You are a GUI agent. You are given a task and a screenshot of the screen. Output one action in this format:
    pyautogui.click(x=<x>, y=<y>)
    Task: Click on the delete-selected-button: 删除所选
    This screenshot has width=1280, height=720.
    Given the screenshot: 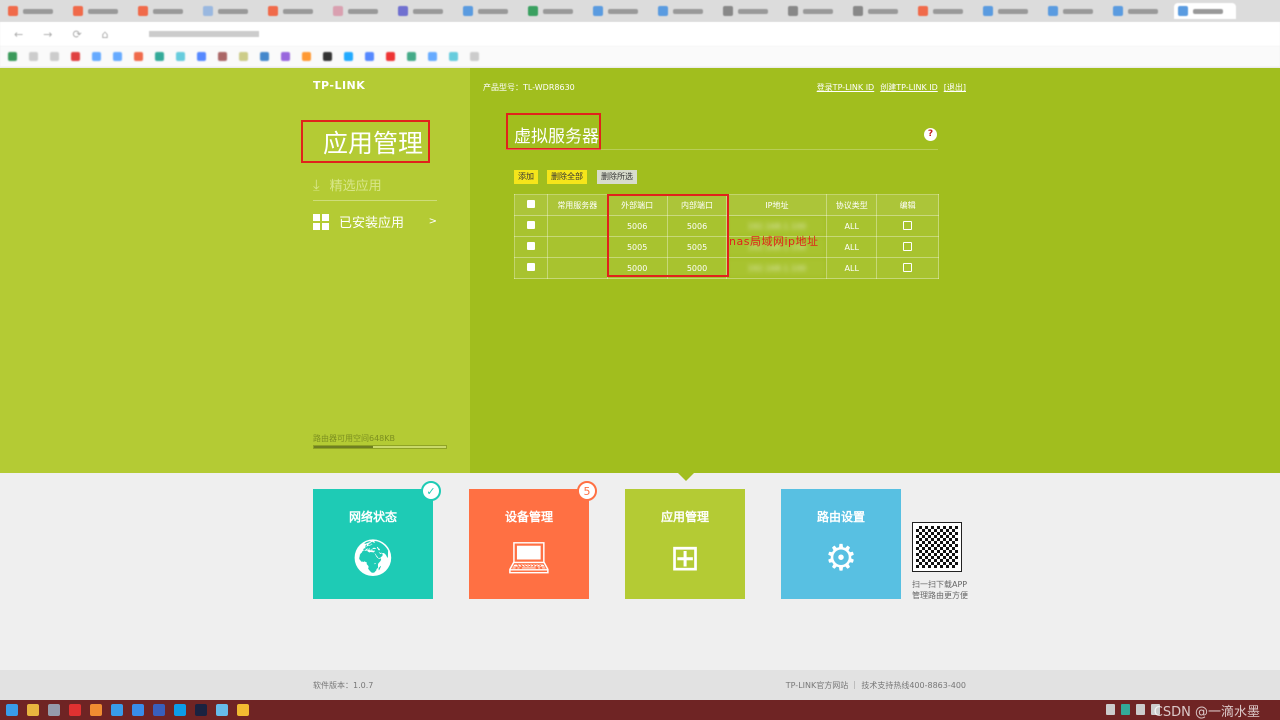 What is the action you would take?
    pyautogui.click(x=617, y=177)
    